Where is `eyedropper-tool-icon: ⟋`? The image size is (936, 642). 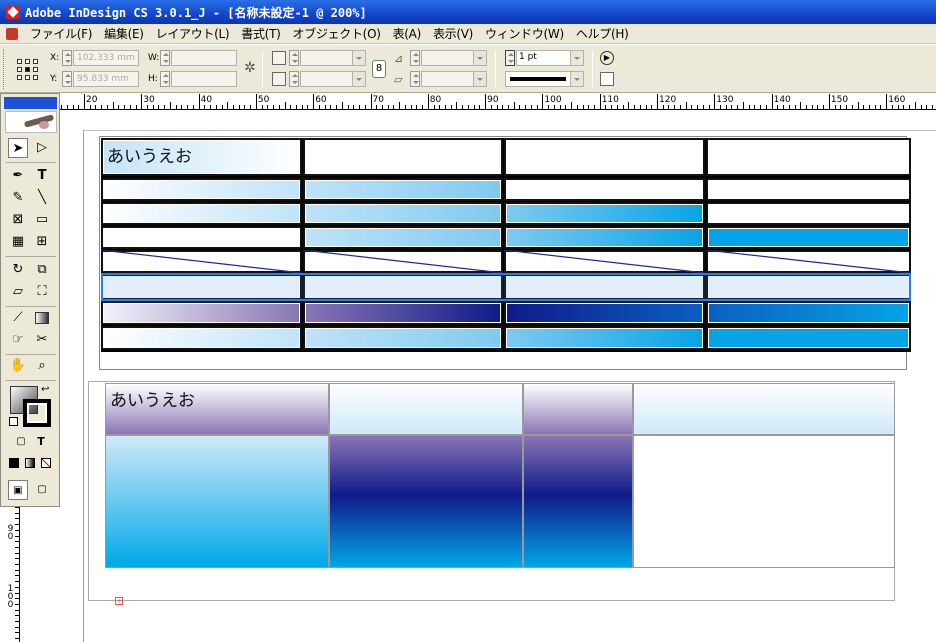
eyedropper-tool-icon: ⟋ is located at coordinates (18, 318).